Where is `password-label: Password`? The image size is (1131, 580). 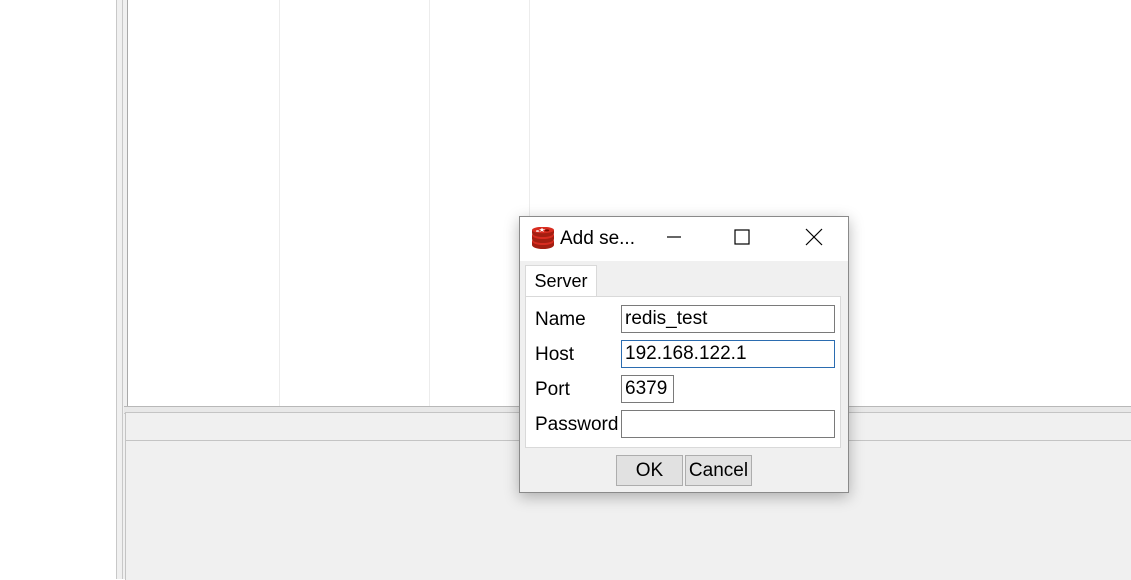
password-label: Password is located at coordinates (577, 424).